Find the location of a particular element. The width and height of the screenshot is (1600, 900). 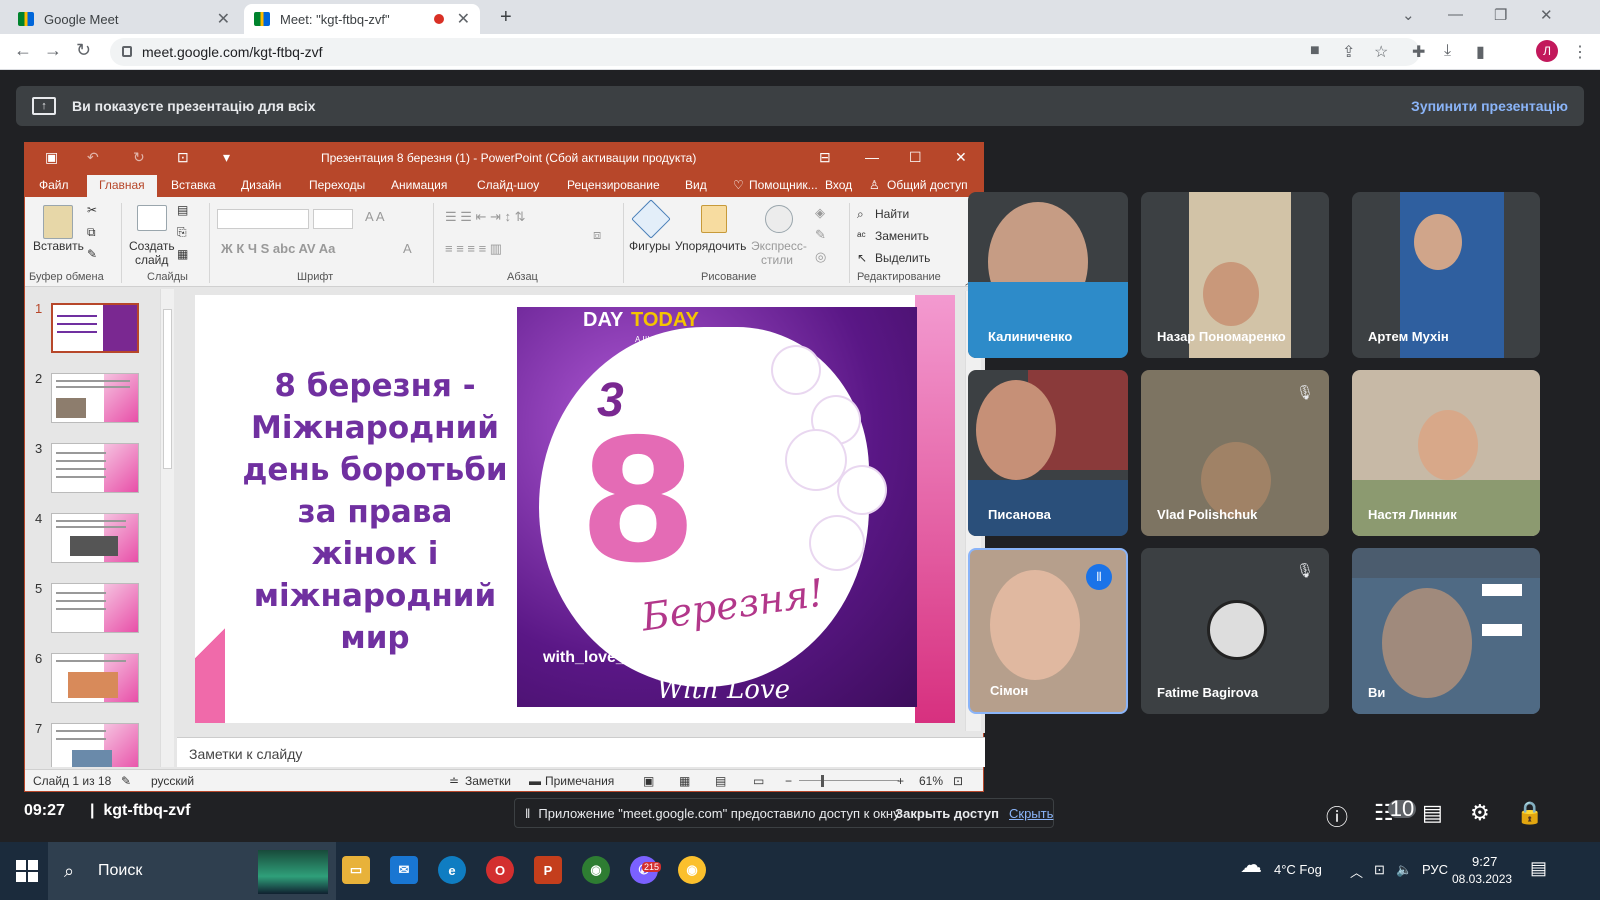

ribbon-display-icon: ⊟ is located at coordinates (825, 157).